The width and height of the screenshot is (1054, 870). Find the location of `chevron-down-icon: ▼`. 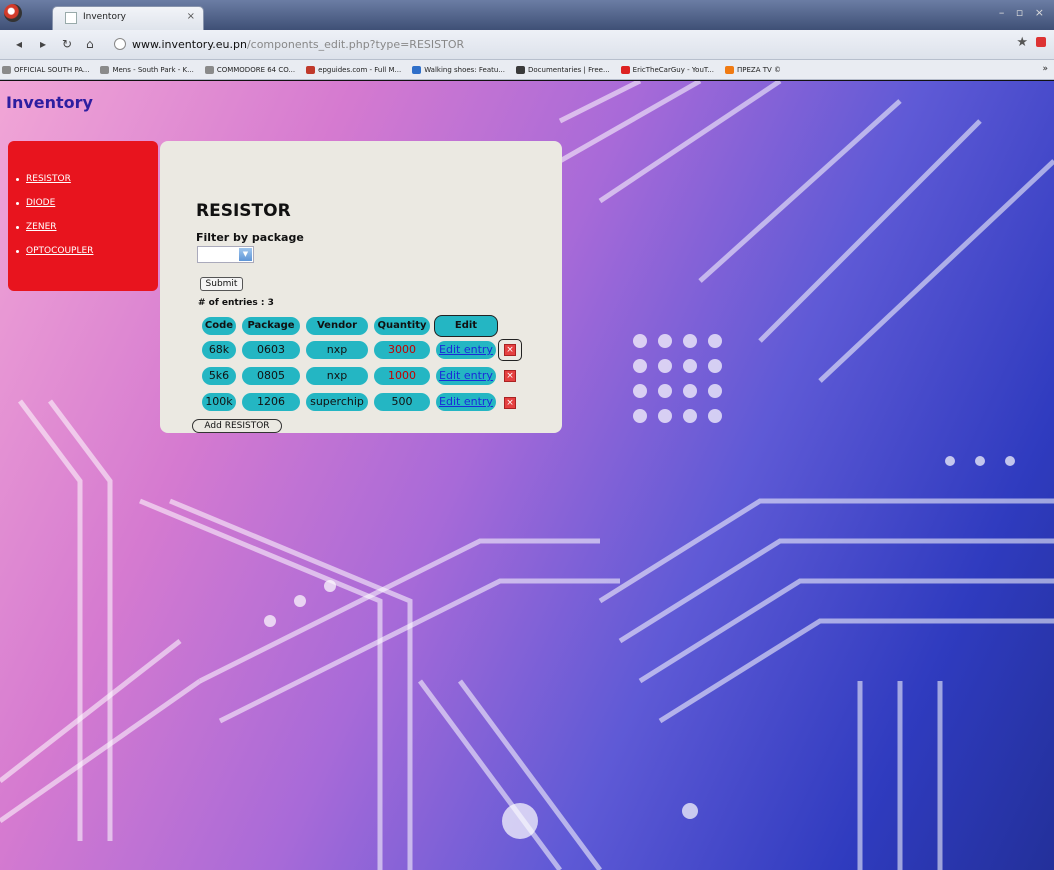

chevron-down-icon: ▼ is located at coordinates (245, 254).